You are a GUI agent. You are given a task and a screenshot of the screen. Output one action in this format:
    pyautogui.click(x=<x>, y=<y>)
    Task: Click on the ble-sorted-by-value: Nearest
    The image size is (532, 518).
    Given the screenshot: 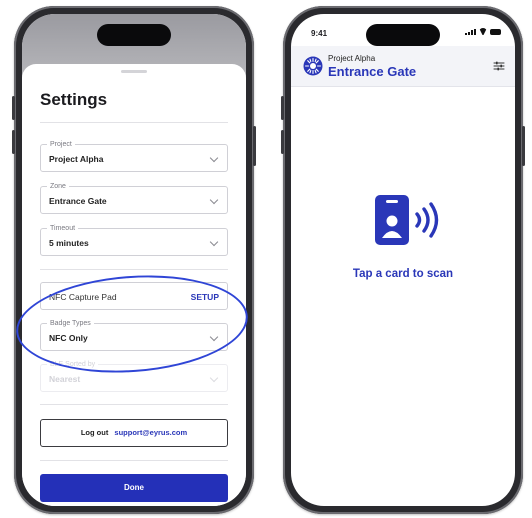 What is the action you would take?
    pyautogui.click(x=65, y=379)
    